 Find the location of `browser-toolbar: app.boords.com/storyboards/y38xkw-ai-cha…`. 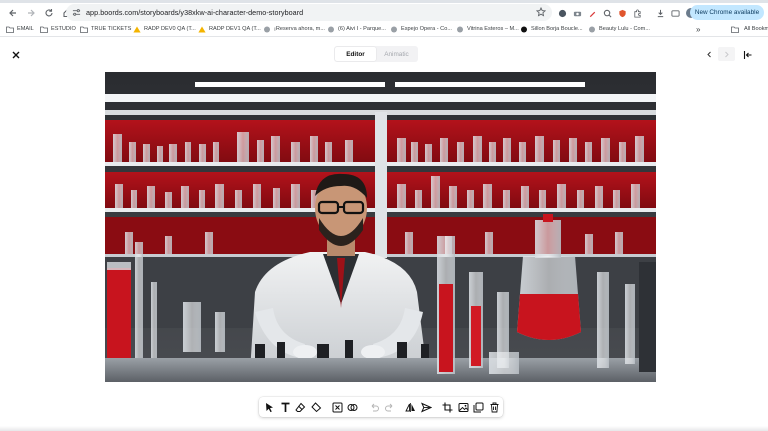

browser-toolbar: app.boords.com/storyboards/y38xkw-ai-cha… is located at coordinates (384, 13).